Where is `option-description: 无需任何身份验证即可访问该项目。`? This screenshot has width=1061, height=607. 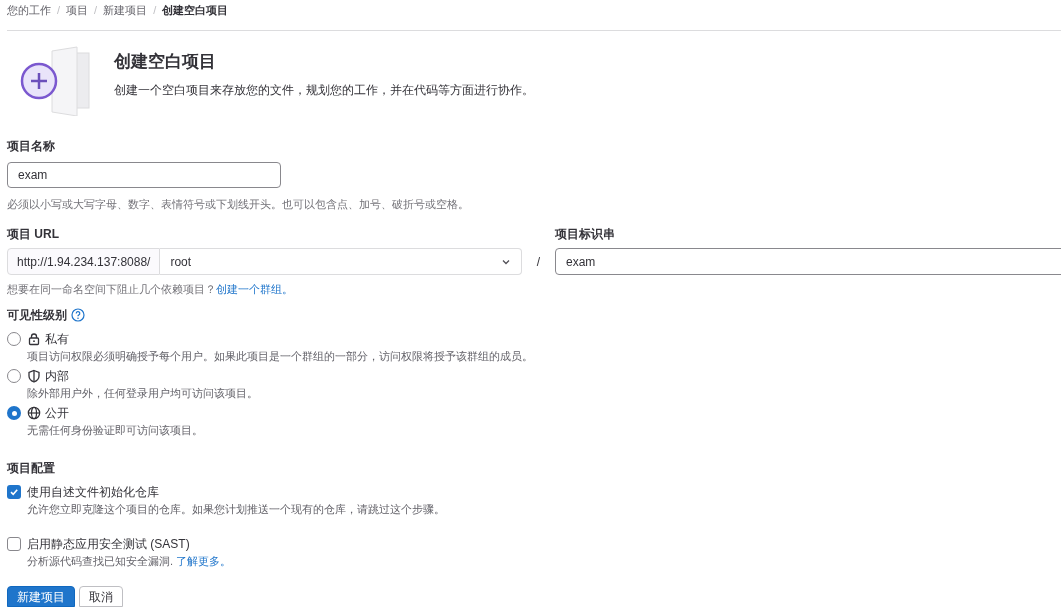 option-description: 无需任何身份验证即可访问该项目。 is located at coordinates (115, 430).